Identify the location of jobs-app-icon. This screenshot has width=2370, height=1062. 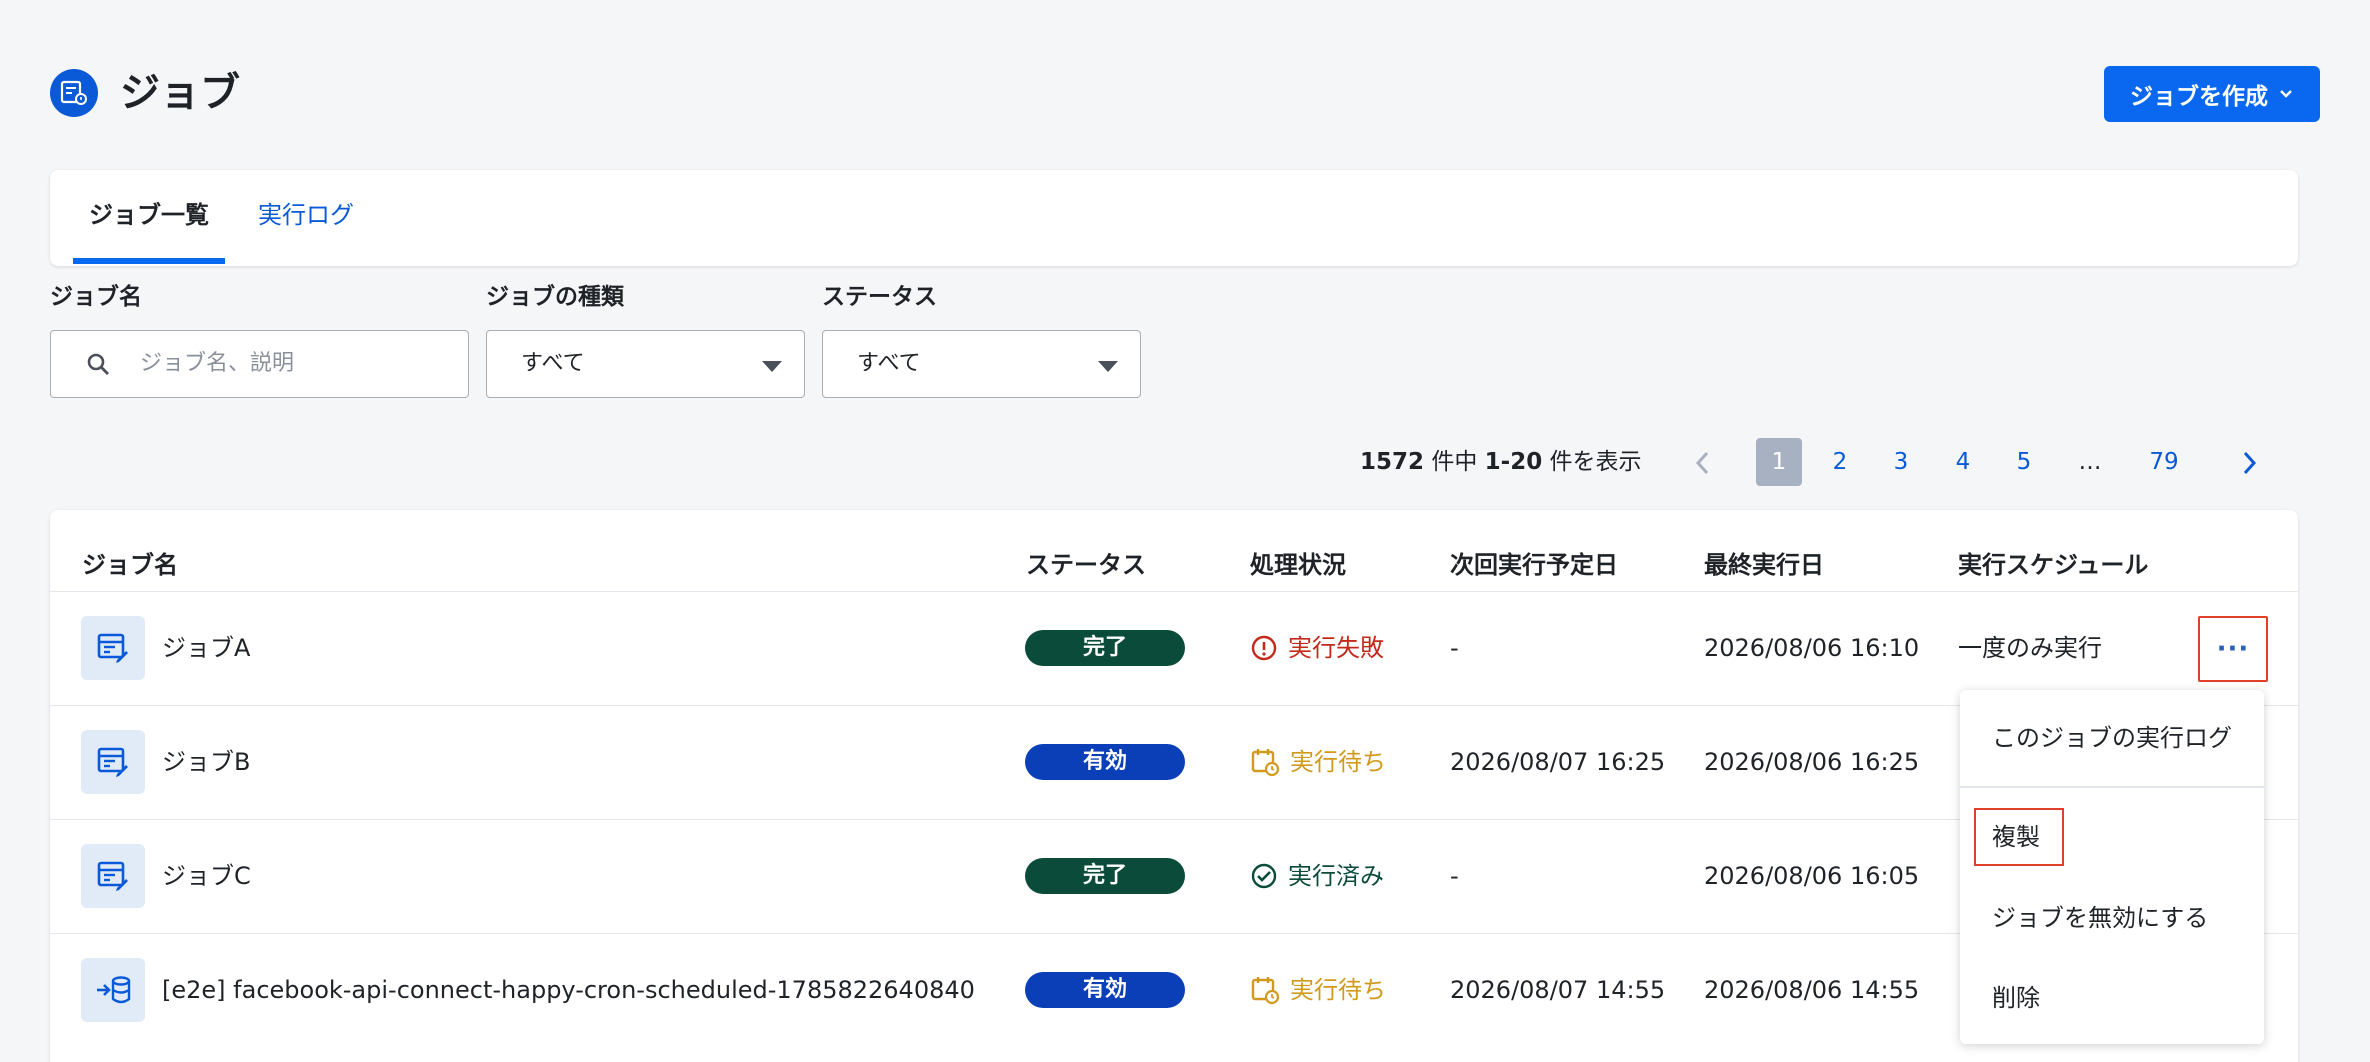
(74, 93).